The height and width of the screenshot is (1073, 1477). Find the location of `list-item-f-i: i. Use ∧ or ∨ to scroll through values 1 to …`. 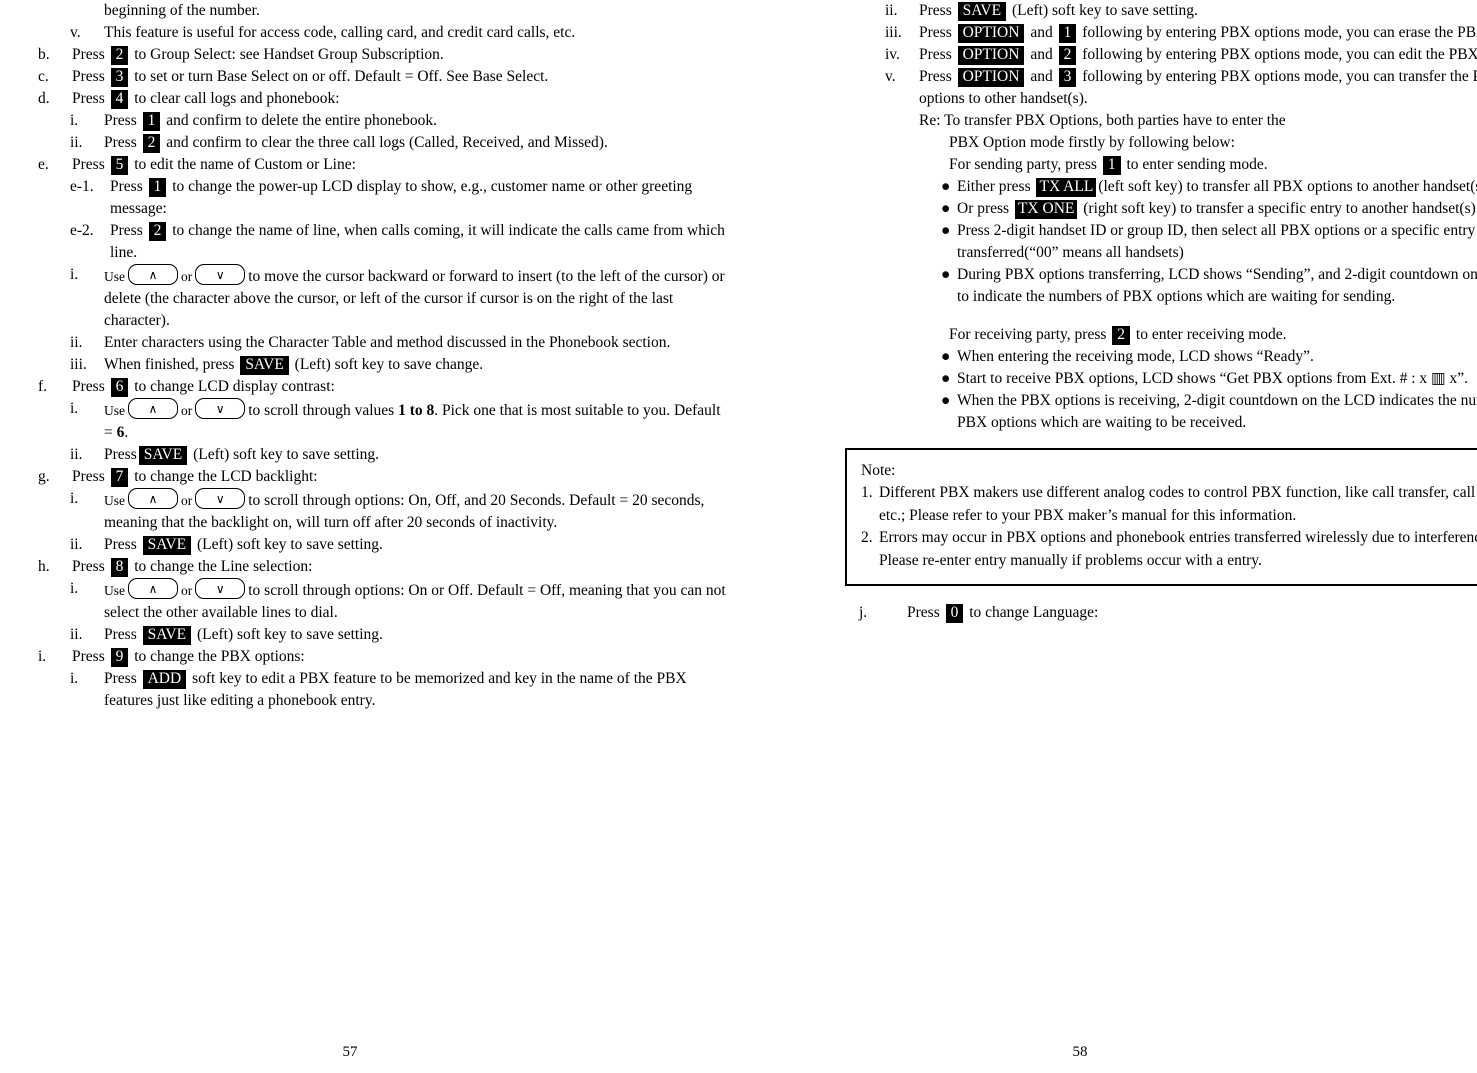

list-item-f-i: i. Use ∧ or ∨ to scroll through values 1 to … is located at coordinates (400, 421).